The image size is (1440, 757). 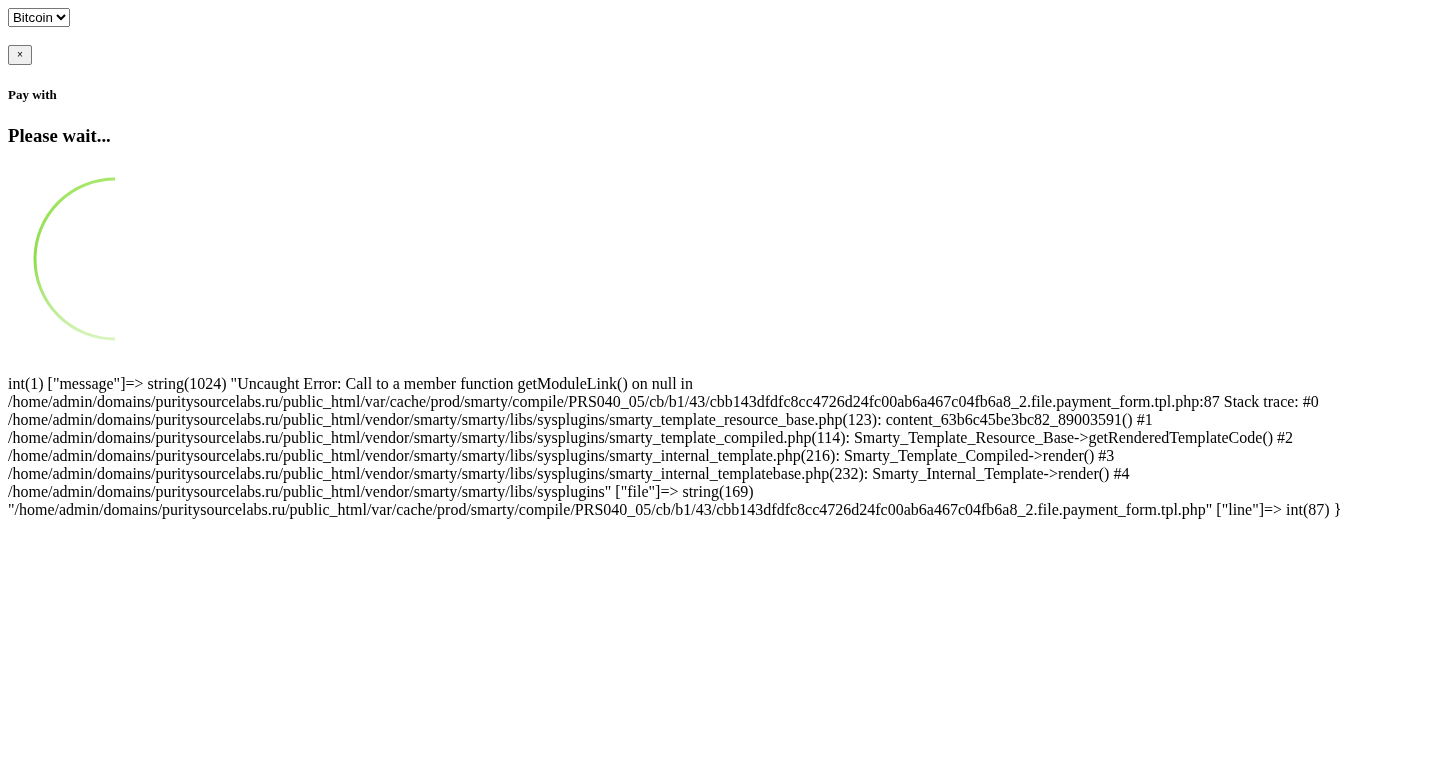 What do you see at coordinates (33, 94) in the screenshot?
I see `pay-with-heading: Pay with` at bounding box center [33, 94].